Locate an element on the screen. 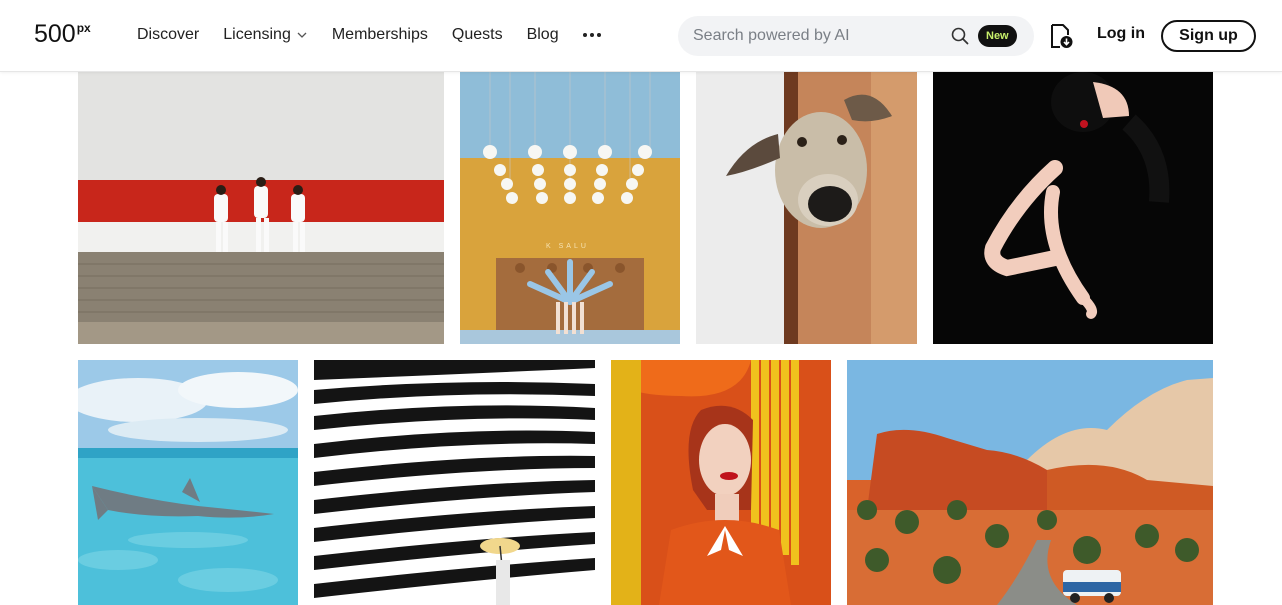 This screenshot has width=1282, height=605. nav-blog: Blog is located at coordinates (543, 35).